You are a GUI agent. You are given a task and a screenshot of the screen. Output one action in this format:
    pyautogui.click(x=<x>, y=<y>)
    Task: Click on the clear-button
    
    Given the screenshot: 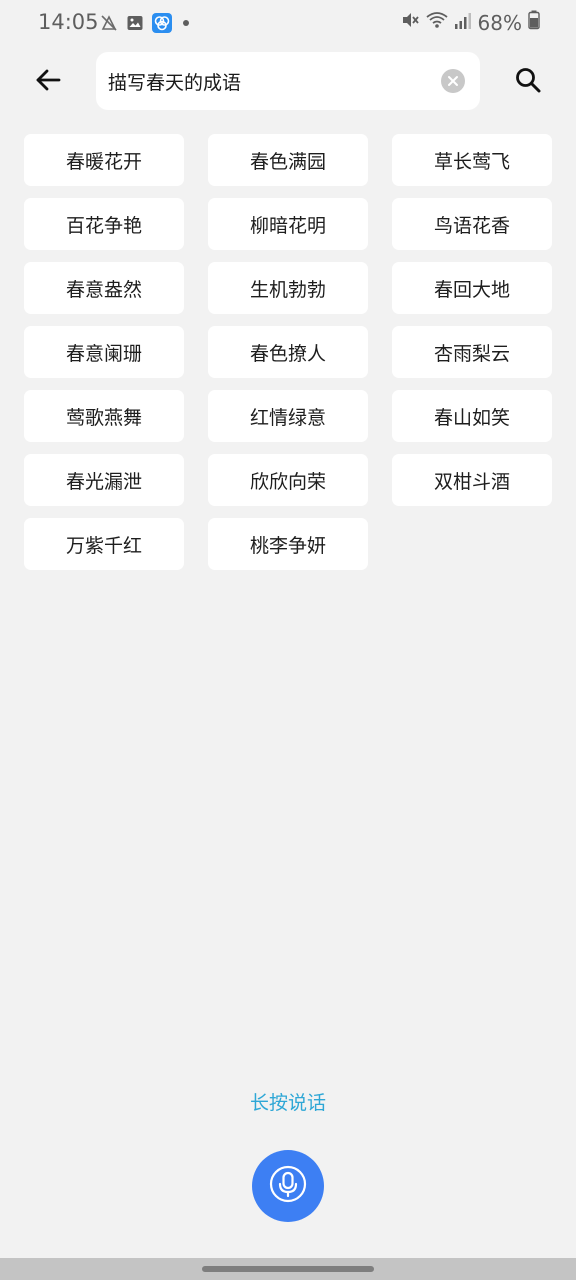 What is the action you would take?
    pyautogui.click(x=453, y=81)
    